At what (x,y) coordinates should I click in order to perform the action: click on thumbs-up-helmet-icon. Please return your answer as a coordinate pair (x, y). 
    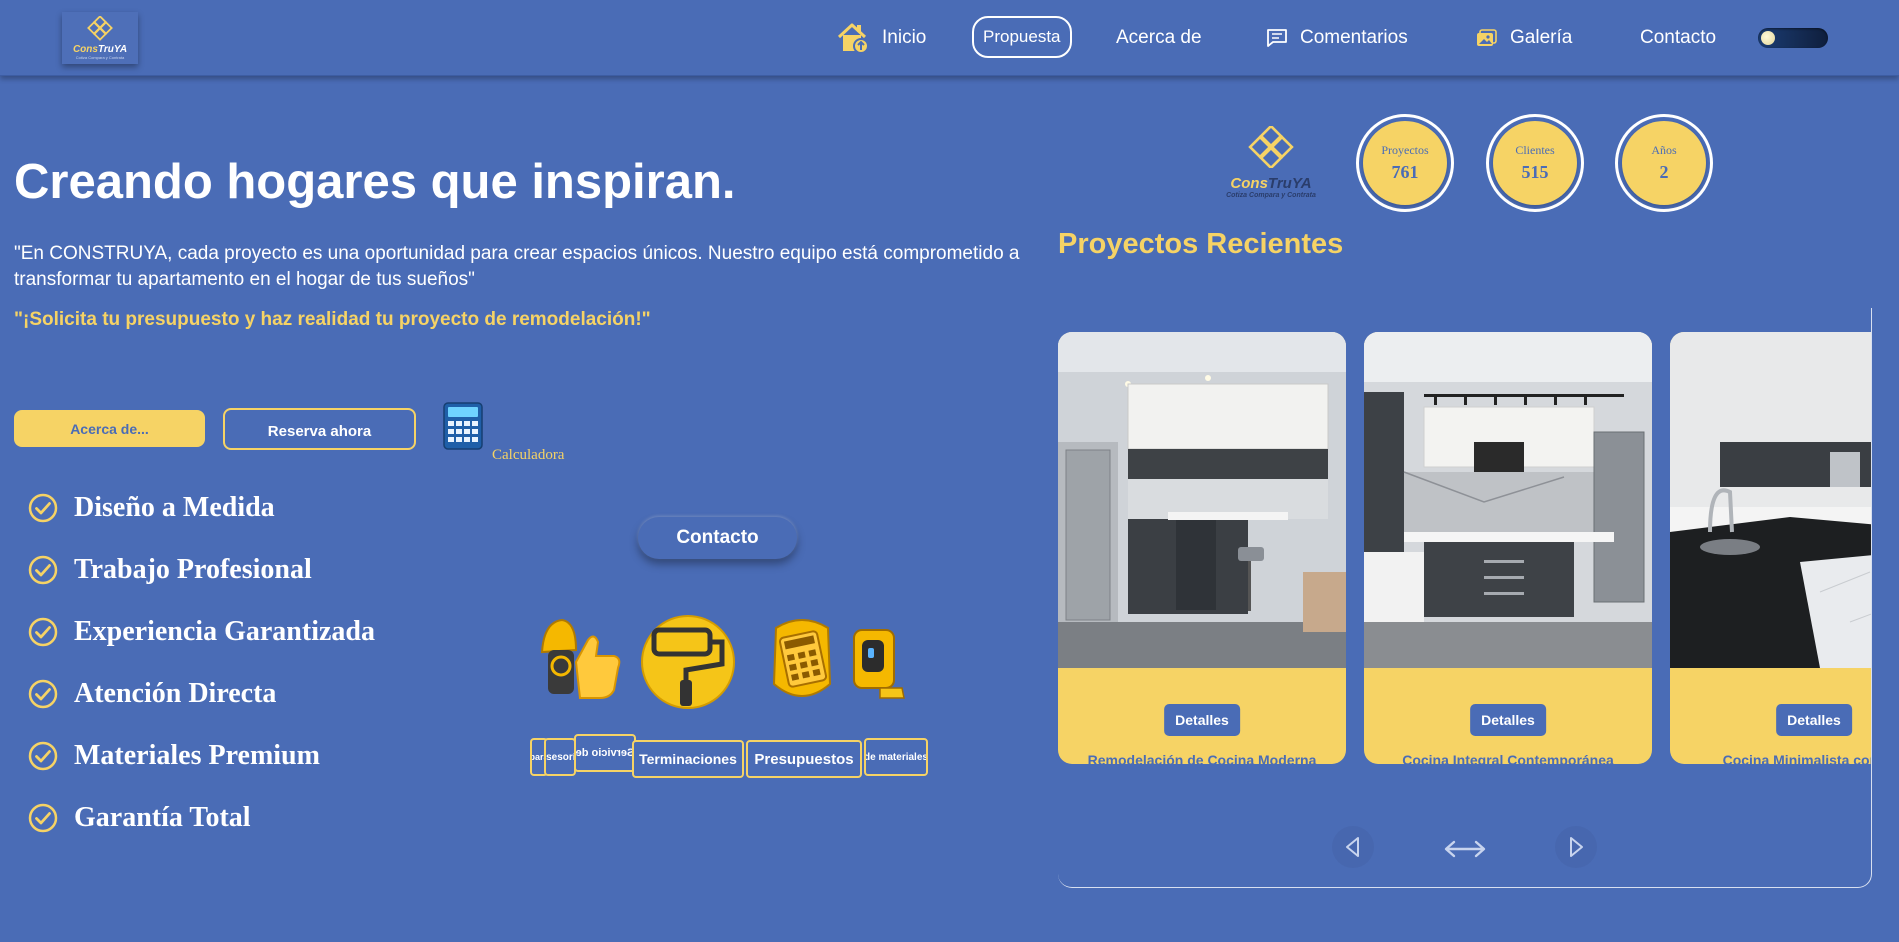
    Looking at the image, I should click on (580, 662).